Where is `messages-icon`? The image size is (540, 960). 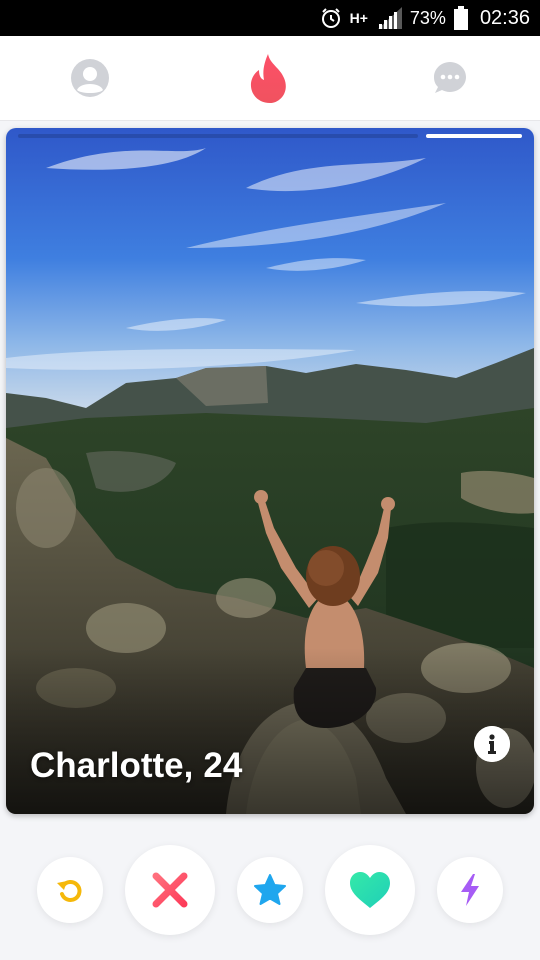
messages-icon is located at coordinates (450, 77).